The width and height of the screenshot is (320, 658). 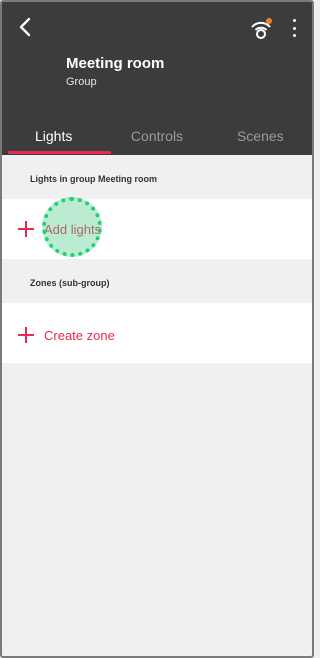 What do you see at coordinates (260, 139) in the screenshot?
I see `tab-scenes: Scenes` at bounding box center [260, 139].